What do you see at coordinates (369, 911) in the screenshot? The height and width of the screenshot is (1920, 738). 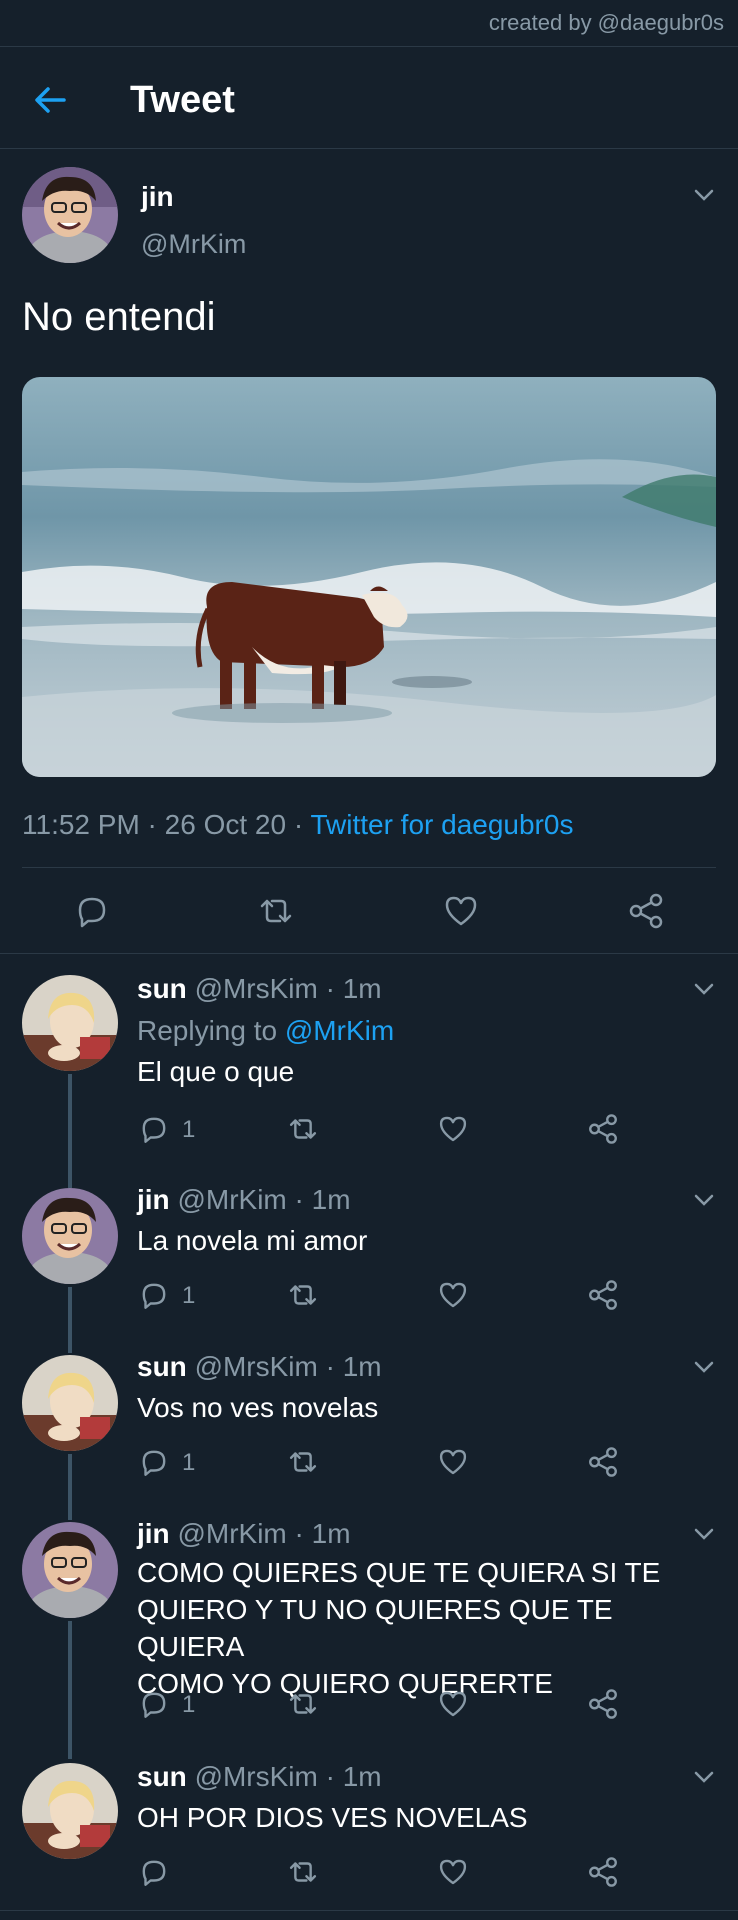 I see `main-tweet-actions` at bounding box center [369, 911].